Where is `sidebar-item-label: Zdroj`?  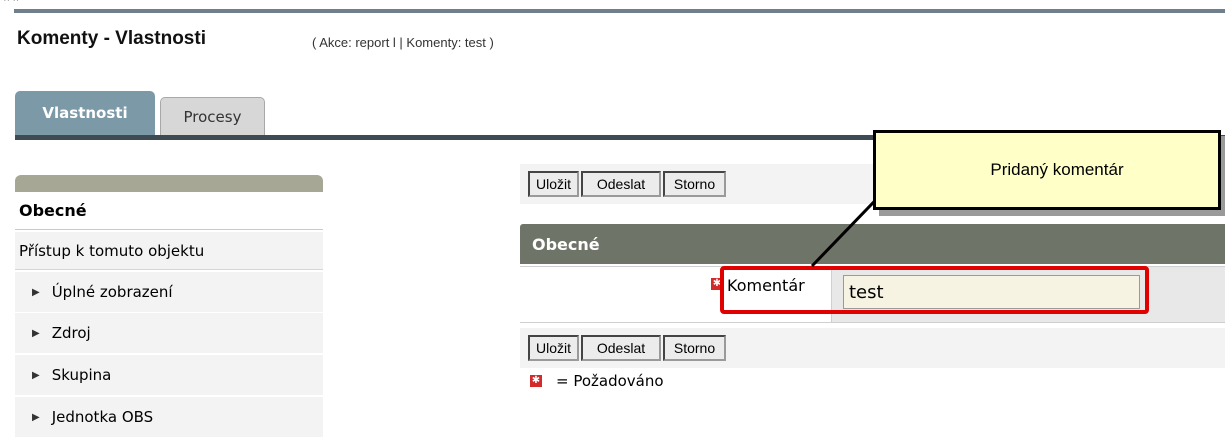 sidebar-item-label: Zdroj is located at coordinates (71, 333).